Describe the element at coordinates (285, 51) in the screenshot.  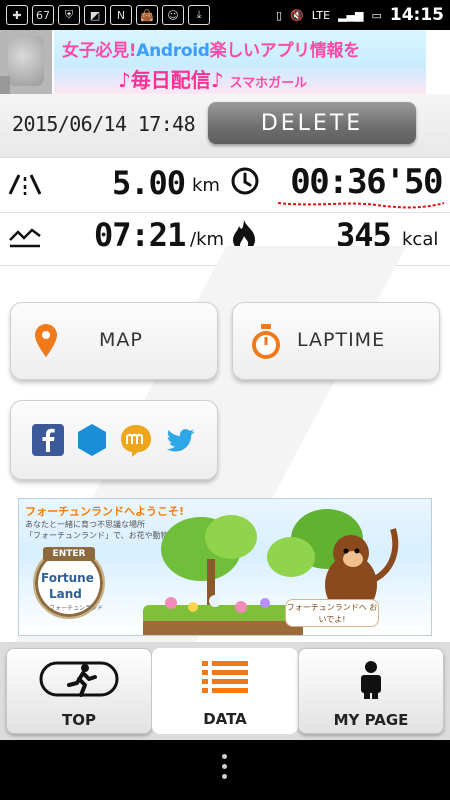
I see `ad-rest: 楽しいアプリ情報を` at that location.